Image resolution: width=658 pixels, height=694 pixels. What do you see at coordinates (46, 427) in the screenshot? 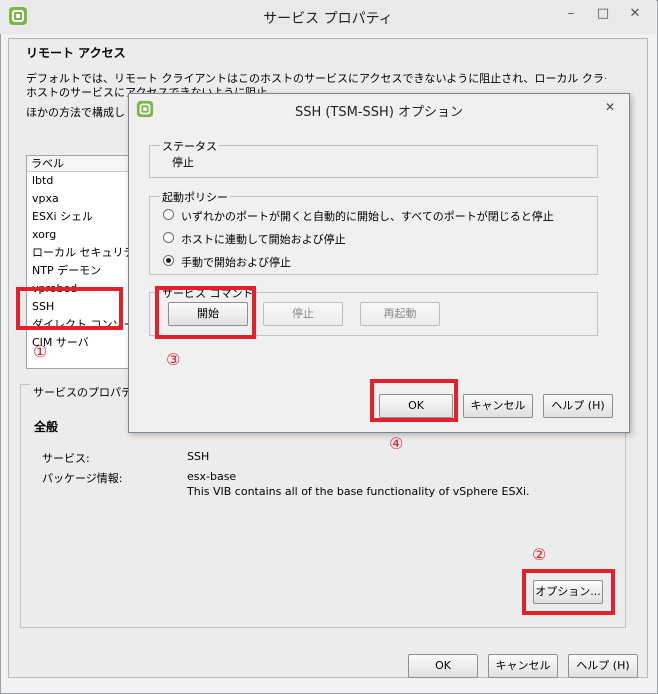
I see `general-heading: 全般` at bounding box center [46, 427].